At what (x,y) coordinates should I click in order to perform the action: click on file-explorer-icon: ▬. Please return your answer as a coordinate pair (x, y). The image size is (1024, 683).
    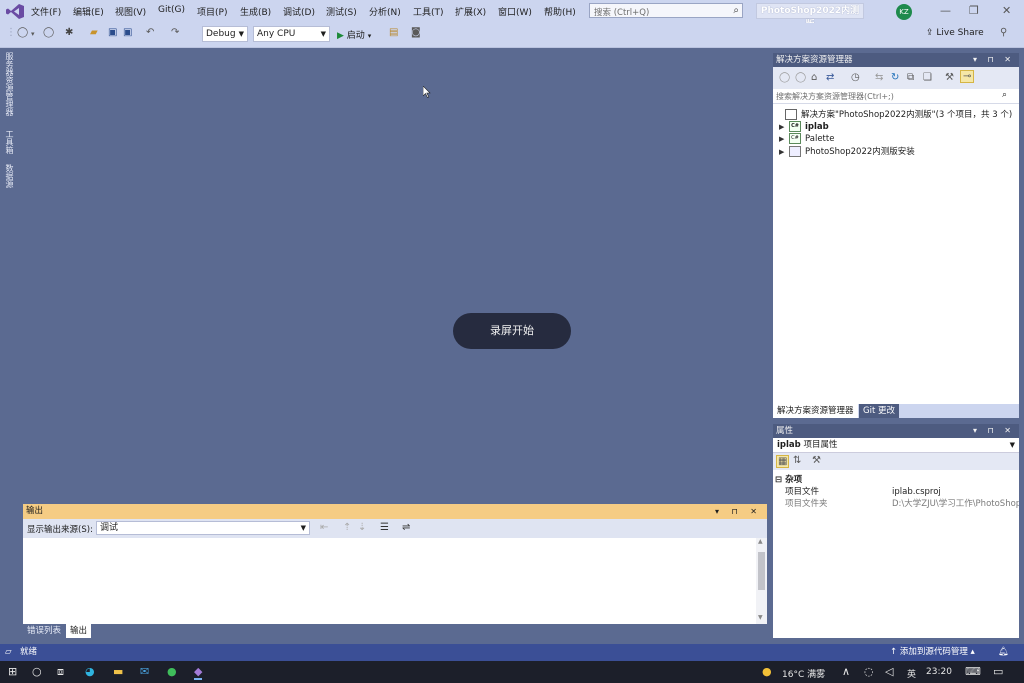
    Looking at the image, I should click on (118, 671).